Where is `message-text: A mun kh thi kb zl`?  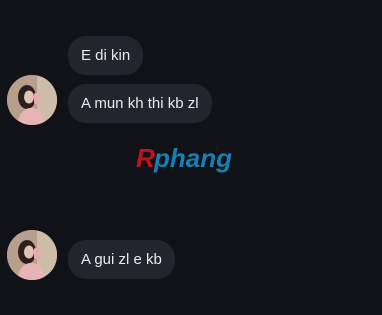
message-text: A mun kh thi kb zl is located at coordinates (140, 103).